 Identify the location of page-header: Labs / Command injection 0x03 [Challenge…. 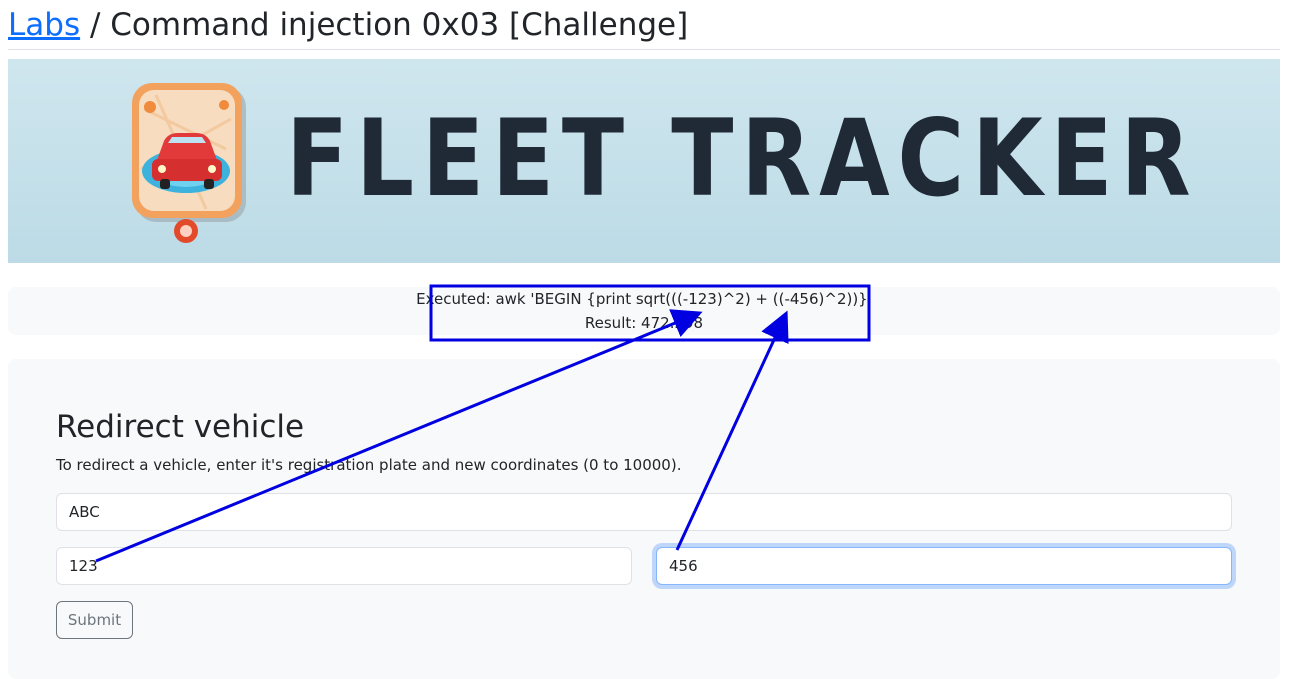
(644, 25).